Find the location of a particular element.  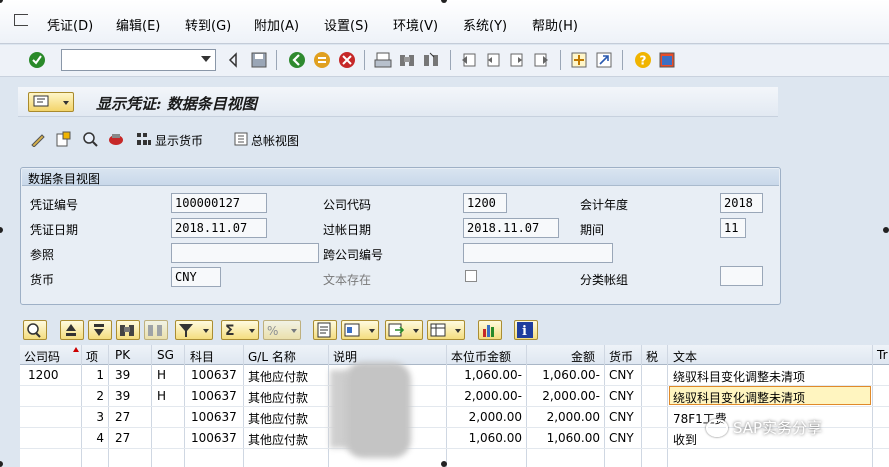

edit-pencil-icon is located at coordinates (38, 139).